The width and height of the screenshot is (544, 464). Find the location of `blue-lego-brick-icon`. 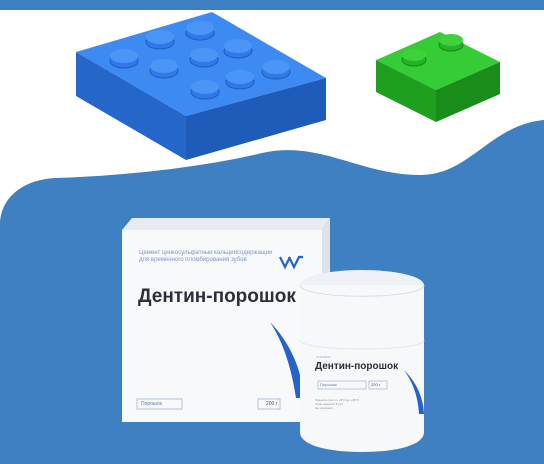

blue-lego-brick-icon is located at coordinates (201, 86).